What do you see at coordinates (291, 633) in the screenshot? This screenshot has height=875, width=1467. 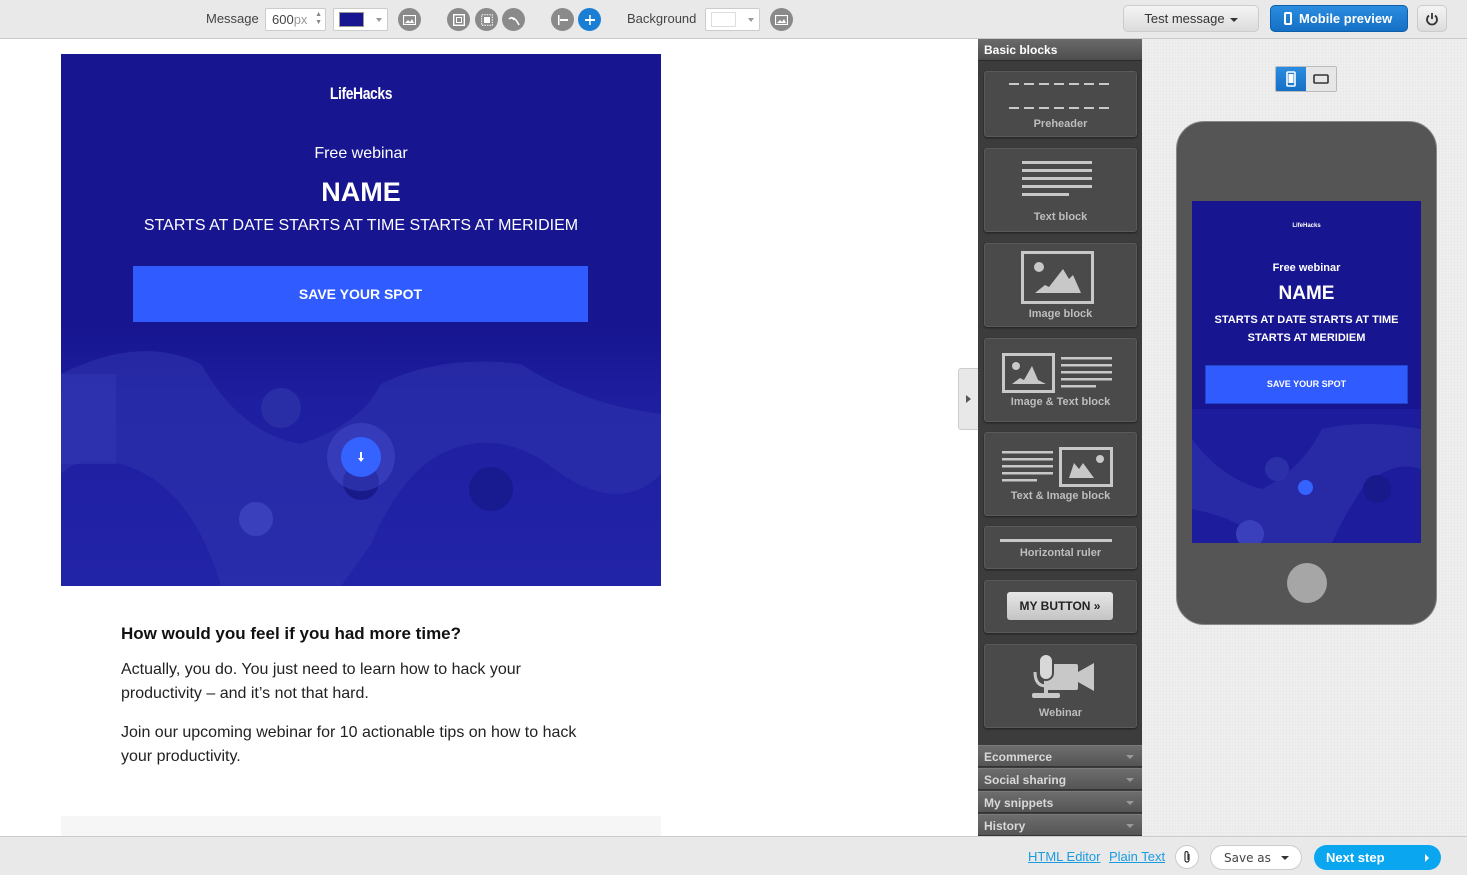 I see `body-heading: How would you feel if you had more time?` at bounding box center [291, 633].